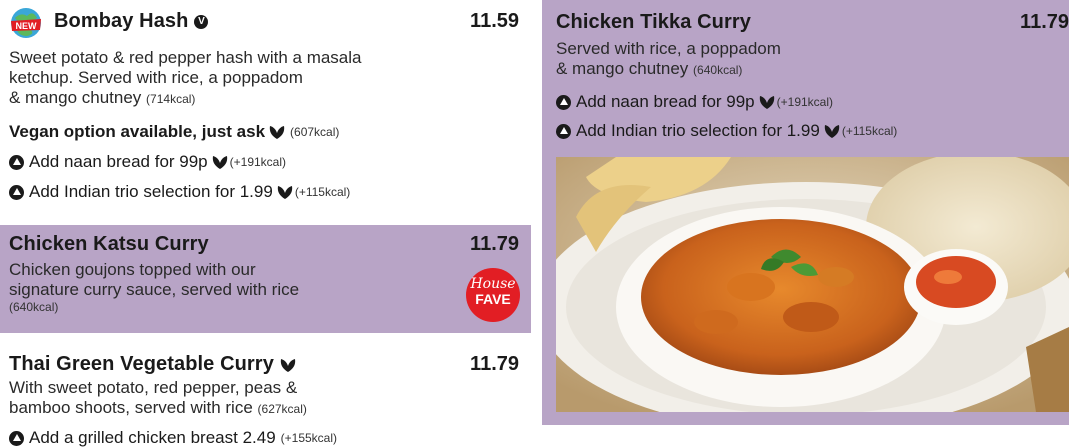  I want to click on house-fave-badge: House FAVE, so click(493, 295).